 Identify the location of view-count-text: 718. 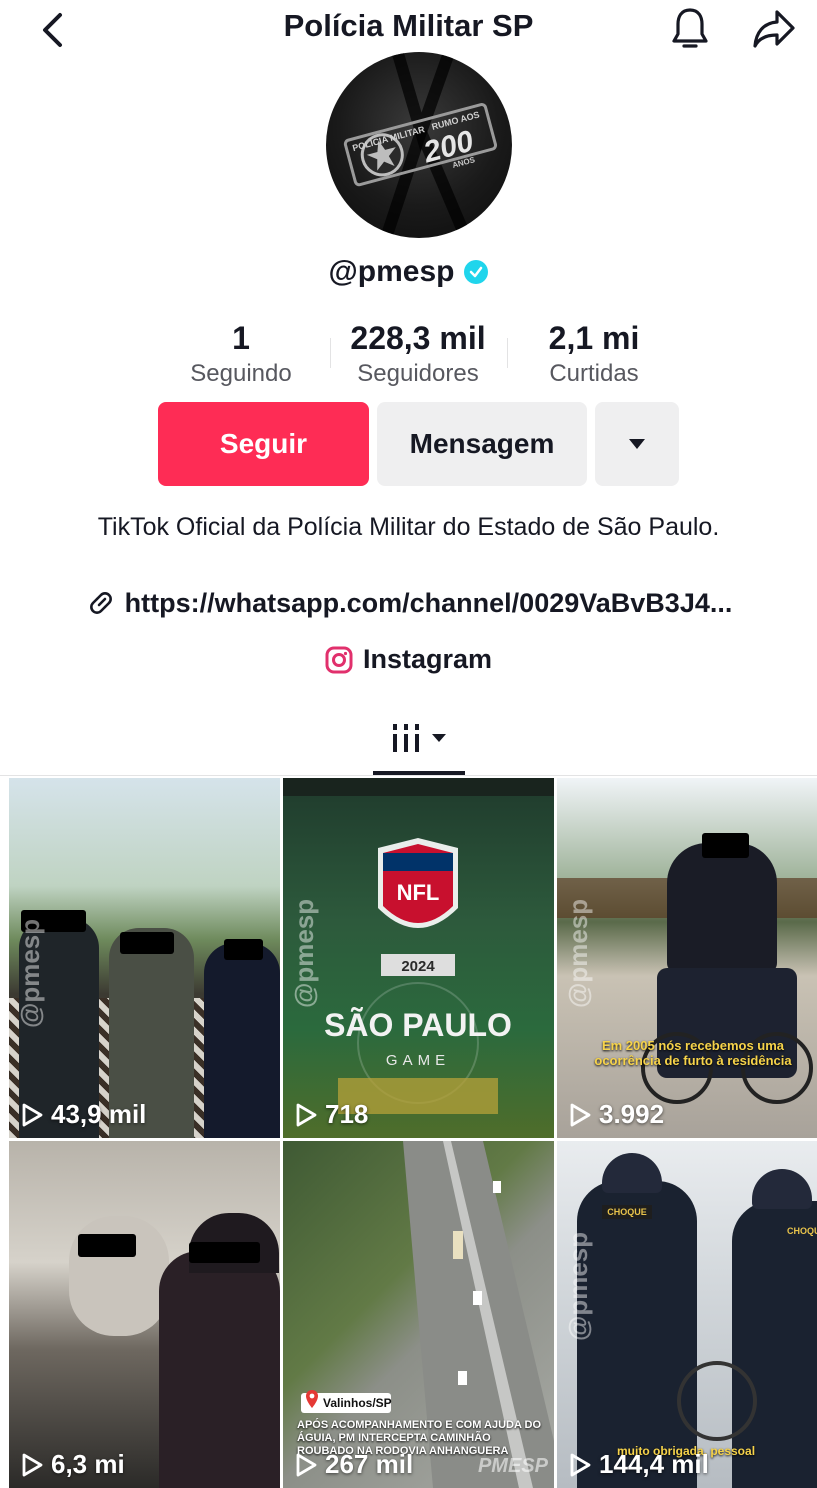
(347, 1114).